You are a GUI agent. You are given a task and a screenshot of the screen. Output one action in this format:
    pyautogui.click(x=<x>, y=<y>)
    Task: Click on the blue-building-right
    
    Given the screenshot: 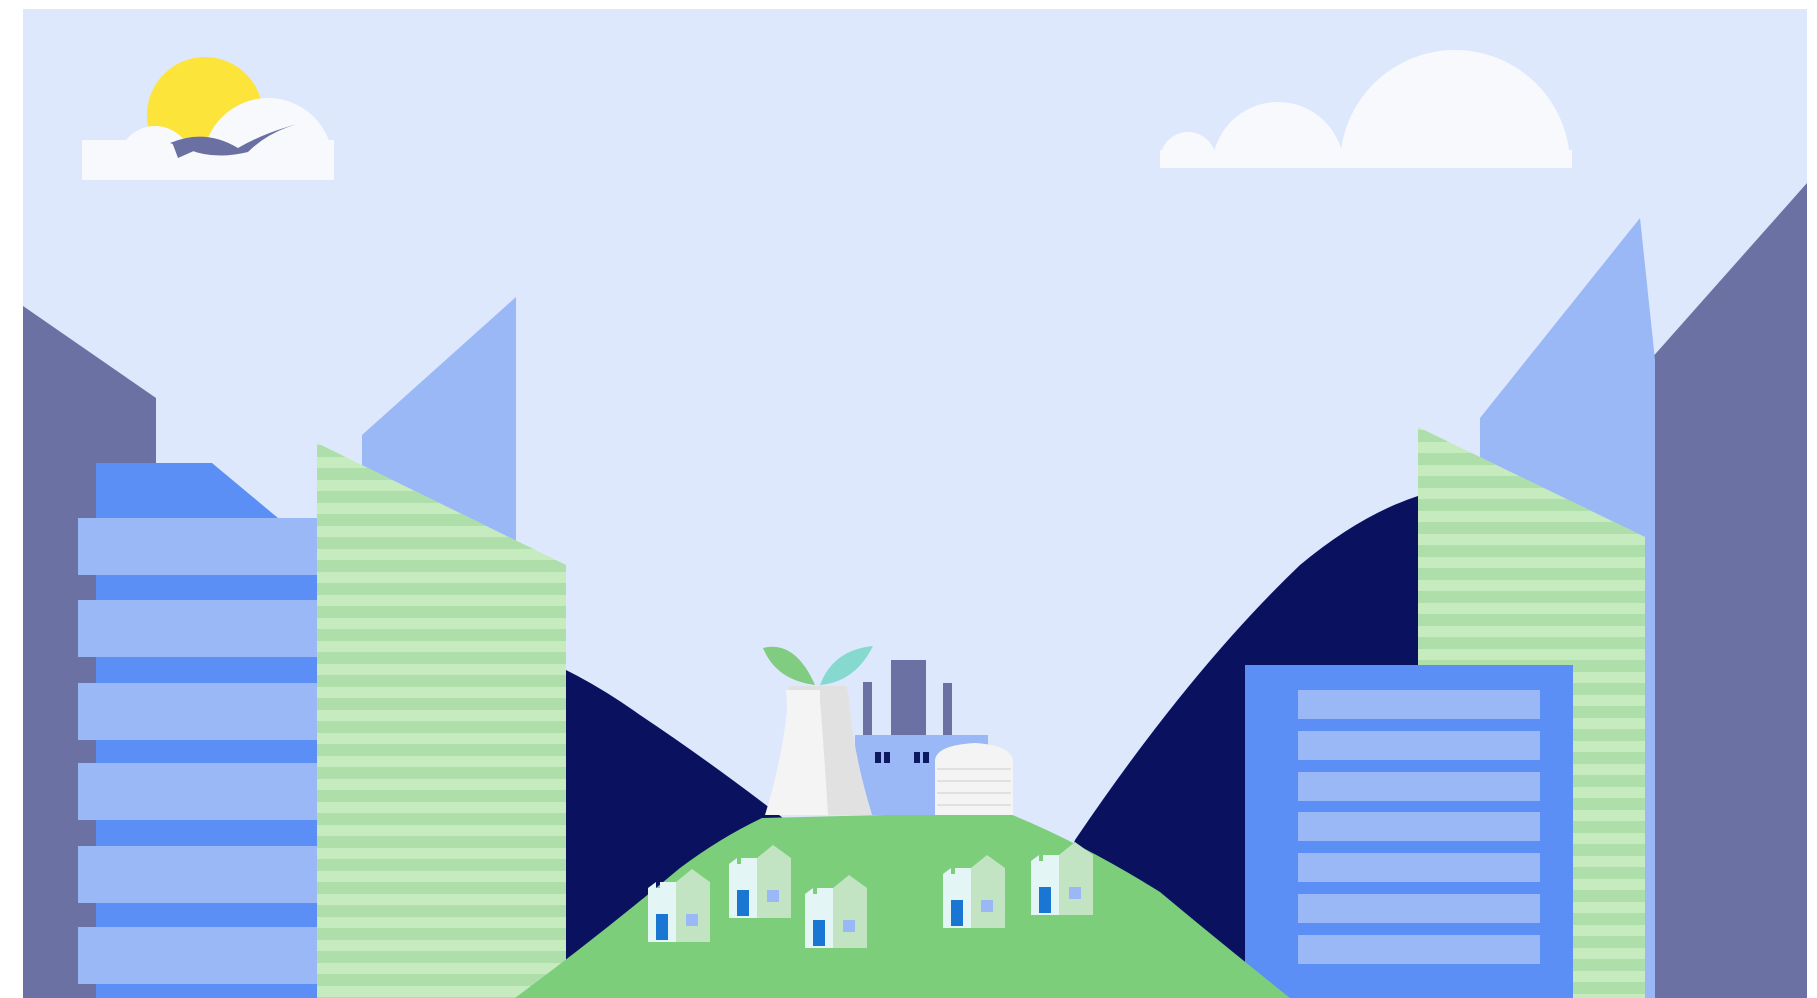 What is the action you would take?
    pyautogui.click(x=1409, y=831)
    